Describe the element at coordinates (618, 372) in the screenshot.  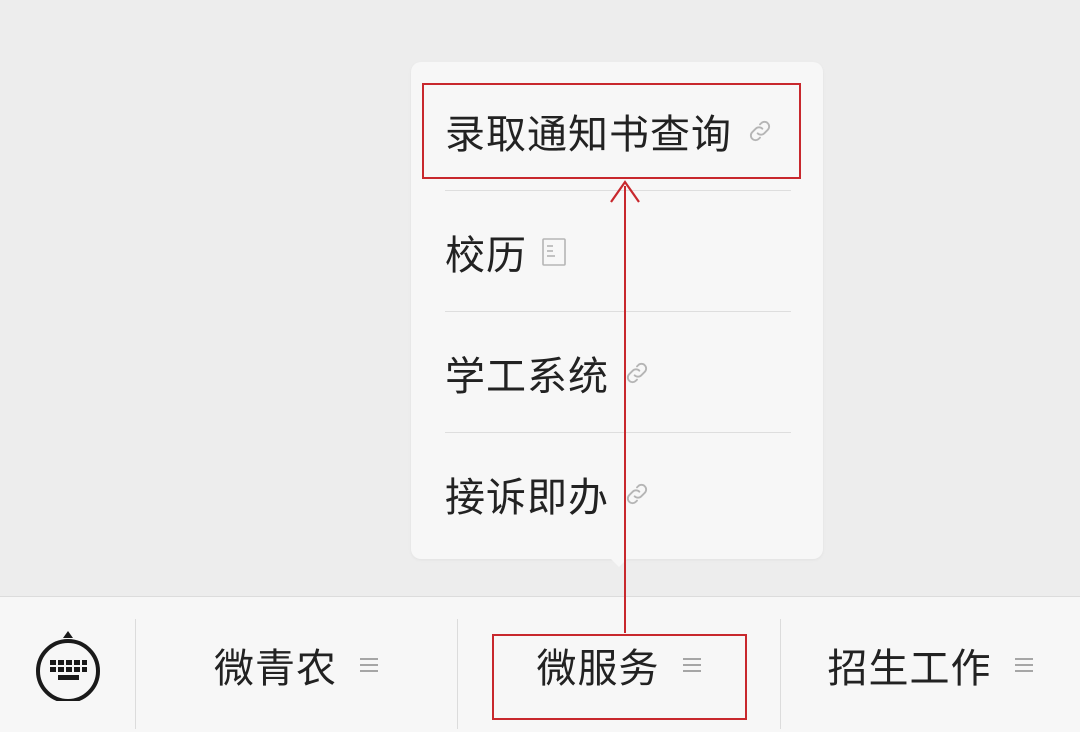
I see `menu-item-student-affairs-system: 学工系统` at that location.